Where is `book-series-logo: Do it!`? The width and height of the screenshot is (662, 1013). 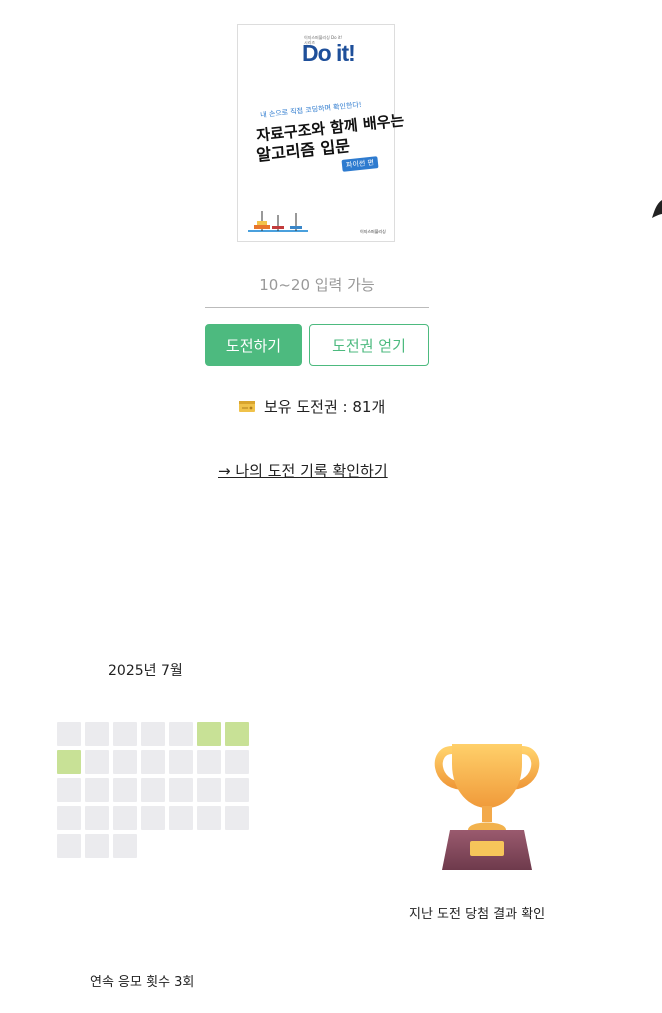 book-series-logo: Do it! is located at coordinates (329, 53).